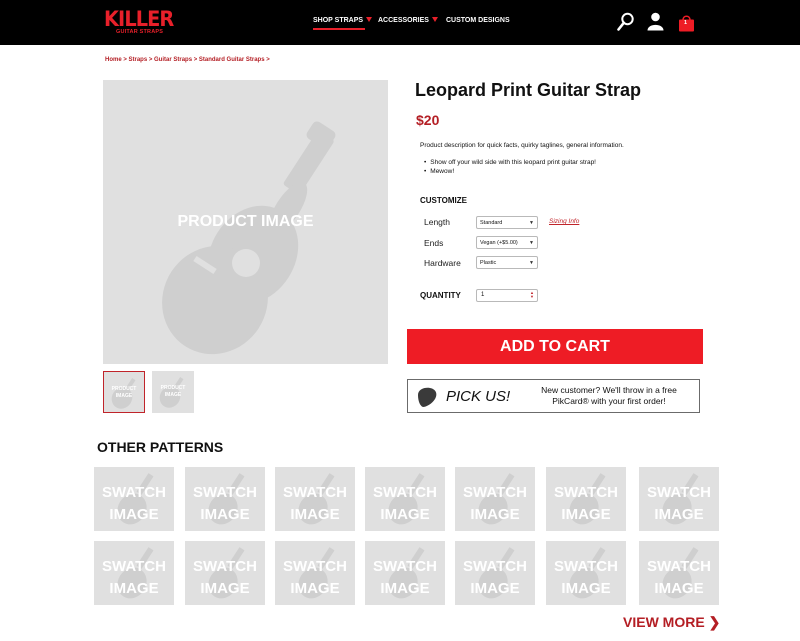 The image size is (800, 641). I want to click on hardware-select: Plastic ▼, so click(507, 262).